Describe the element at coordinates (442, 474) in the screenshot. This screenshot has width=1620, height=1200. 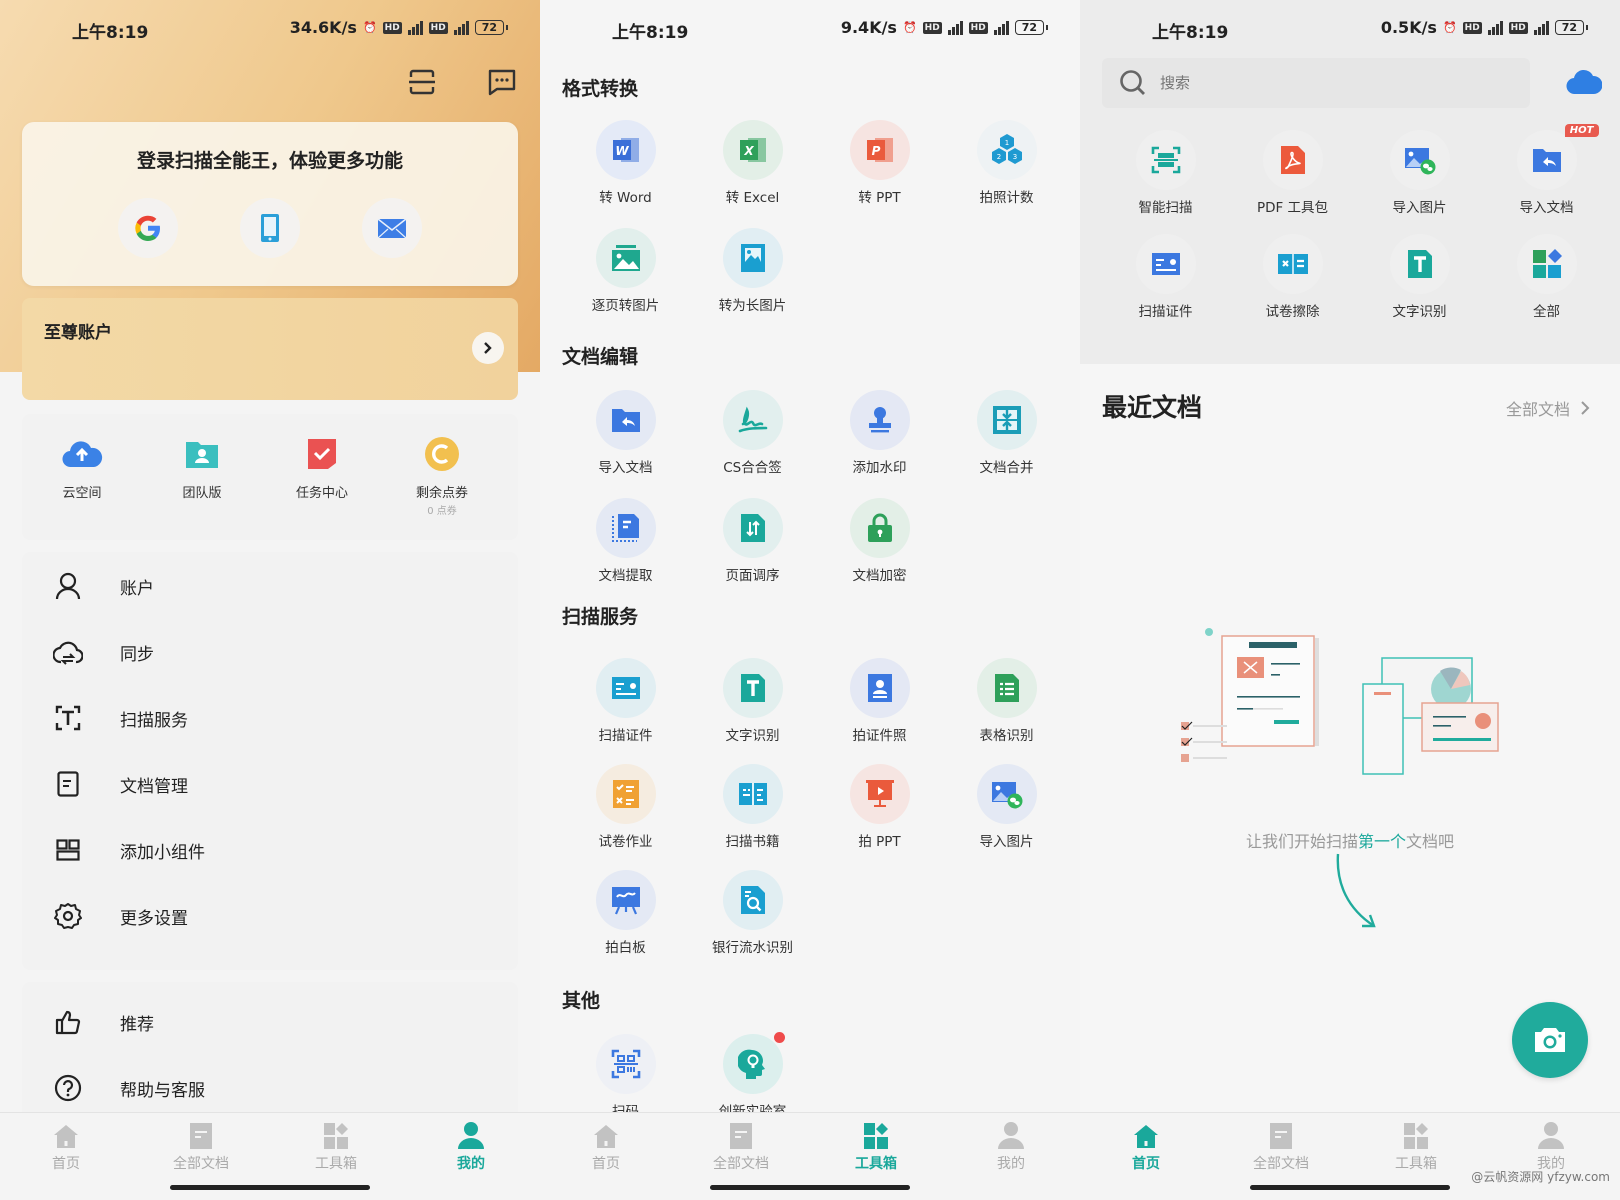
I see `quick-coupons: 剩余点券 0 点券` at that location.